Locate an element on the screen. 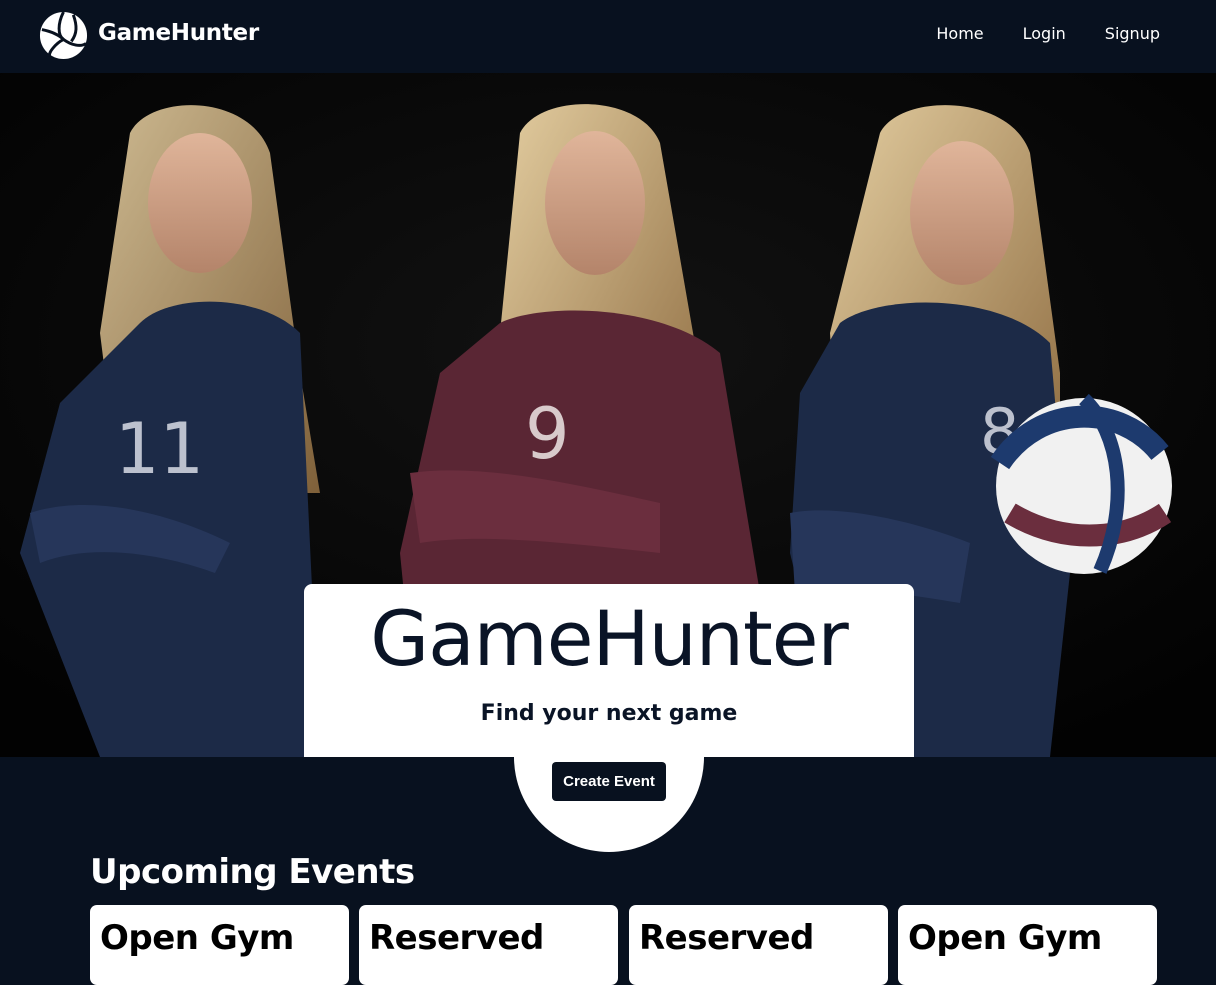  svg-text: 11 is located at coordinates (159, 449).